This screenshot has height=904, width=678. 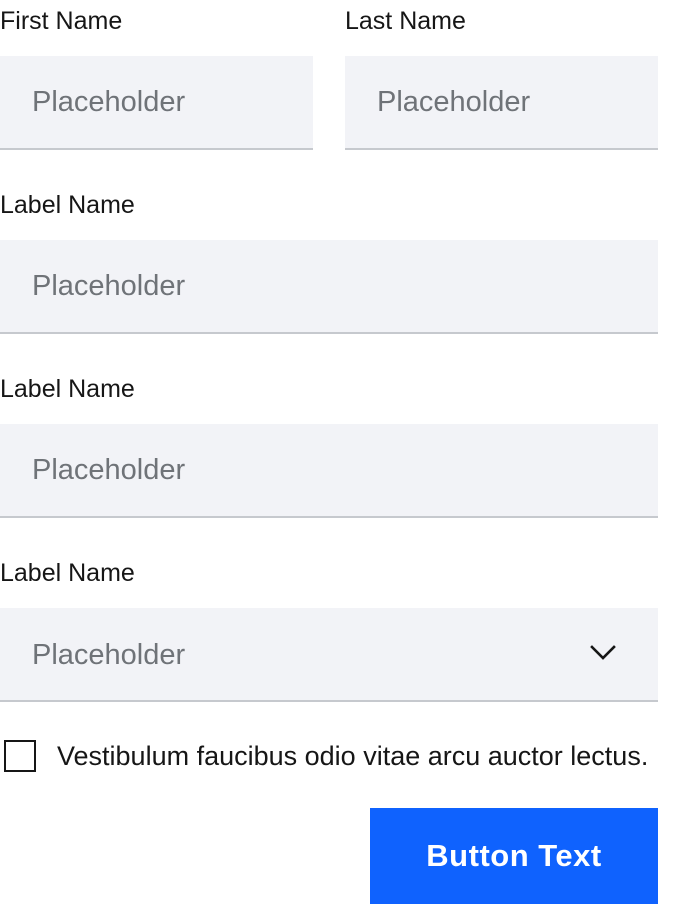 I want to click on field-1-label: Label Name, so click(x=67, y=205).